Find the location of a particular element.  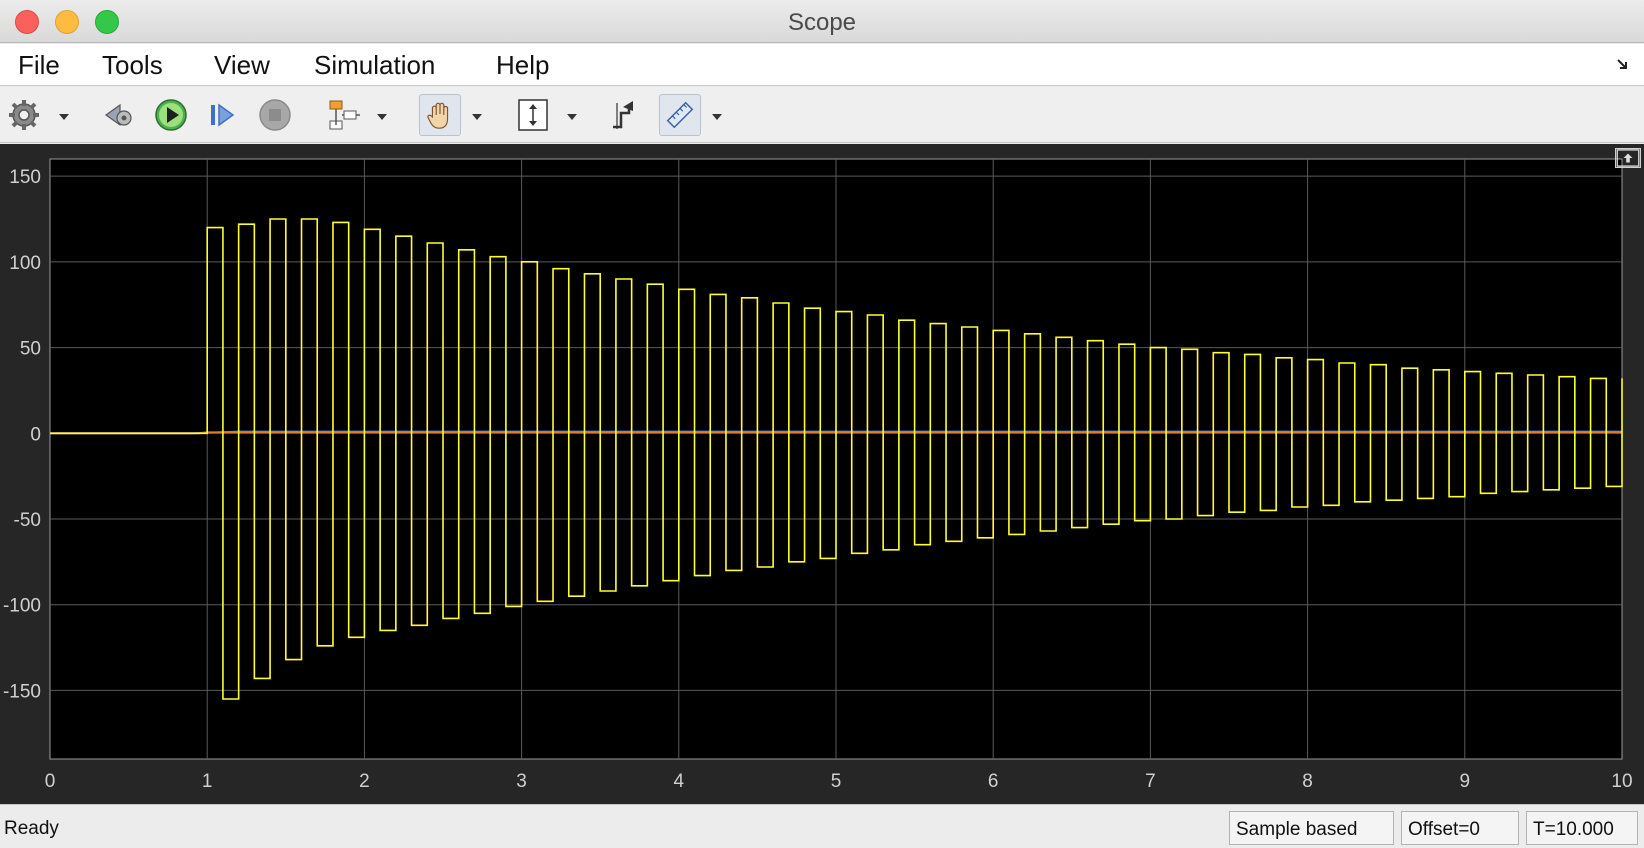

measurements-toggle is located at coordinates (680, 115).